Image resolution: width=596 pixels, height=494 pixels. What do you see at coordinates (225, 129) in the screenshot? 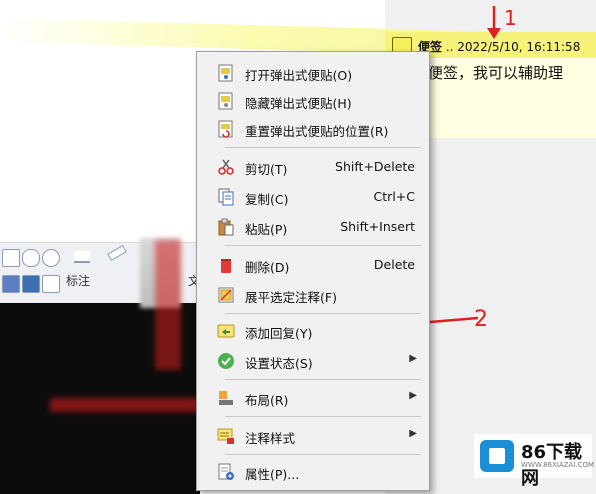
I see `note-reset-icon` at bounding box center [225, 129].